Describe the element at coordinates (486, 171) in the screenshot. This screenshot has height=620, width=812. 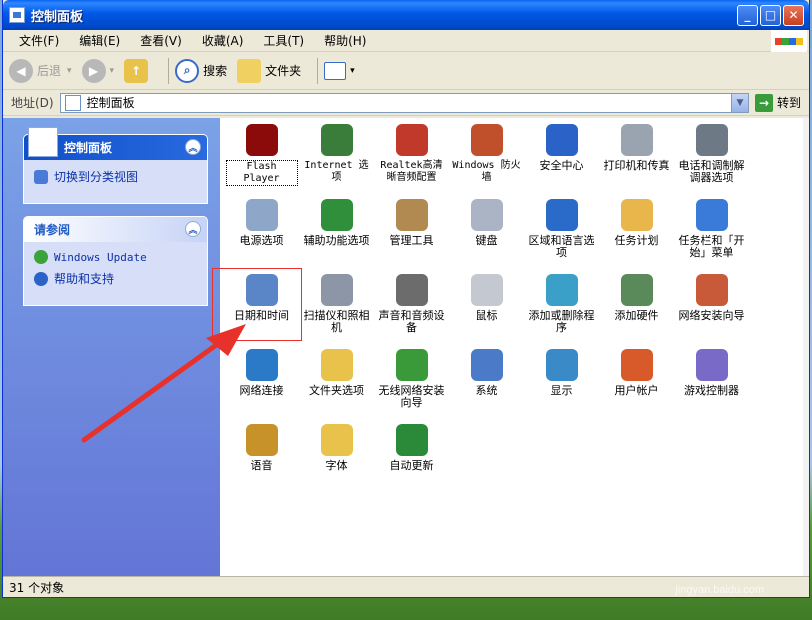
I see `item-label: Windows 防火墙` at that location.